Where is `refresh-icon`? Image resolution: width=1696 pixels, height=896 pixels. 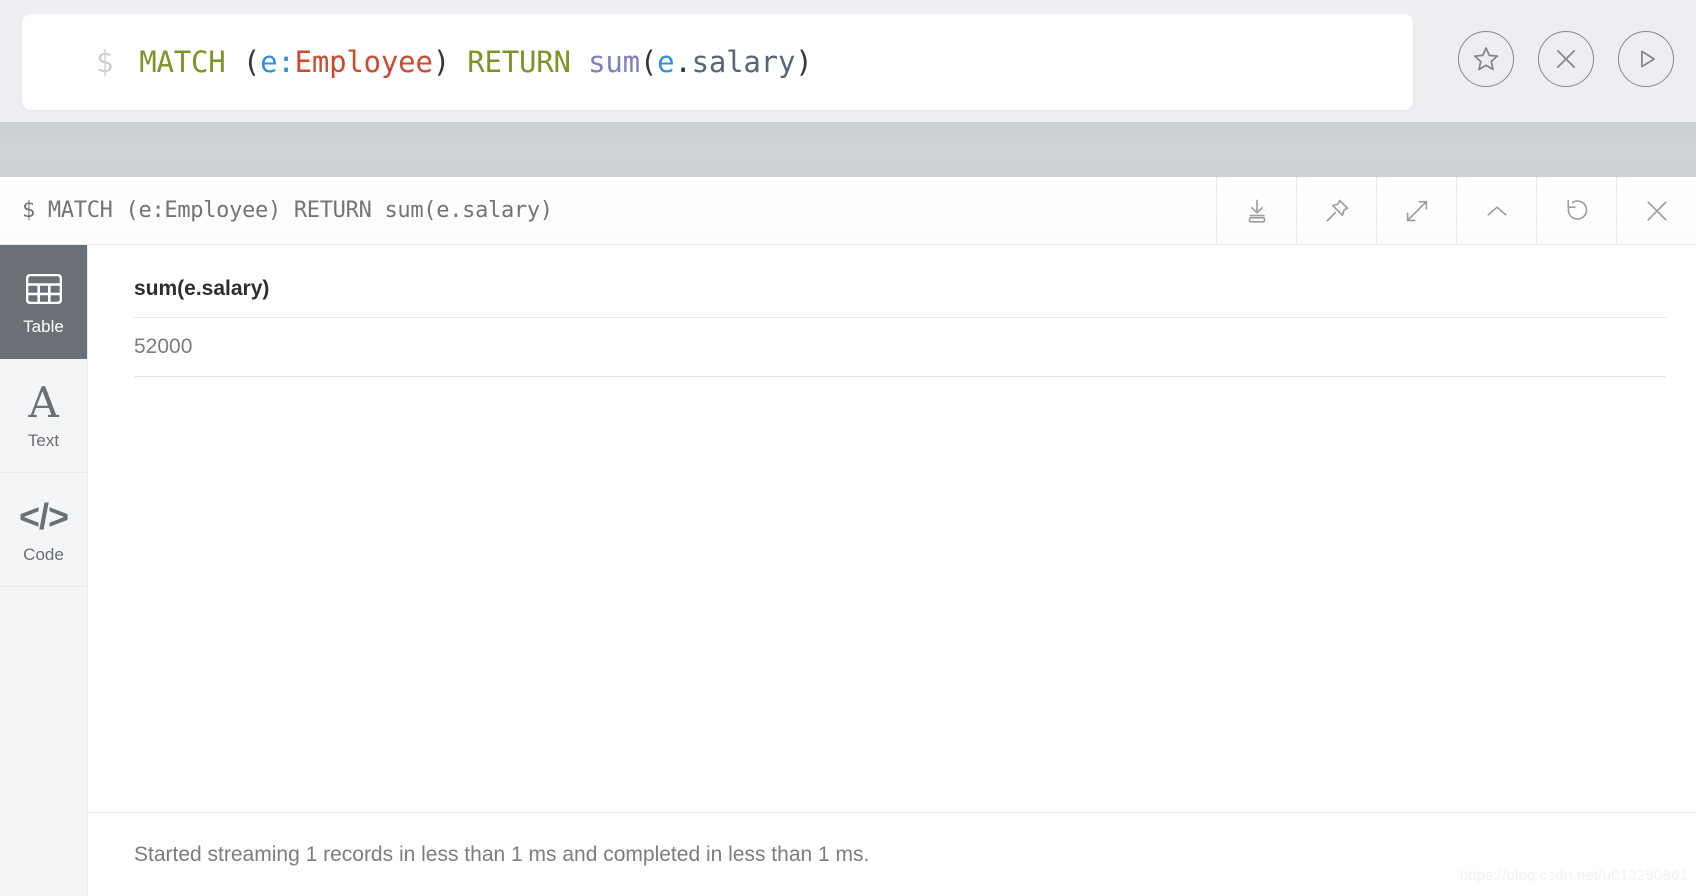
refresh-icon is located at coordinates (1576, 209).